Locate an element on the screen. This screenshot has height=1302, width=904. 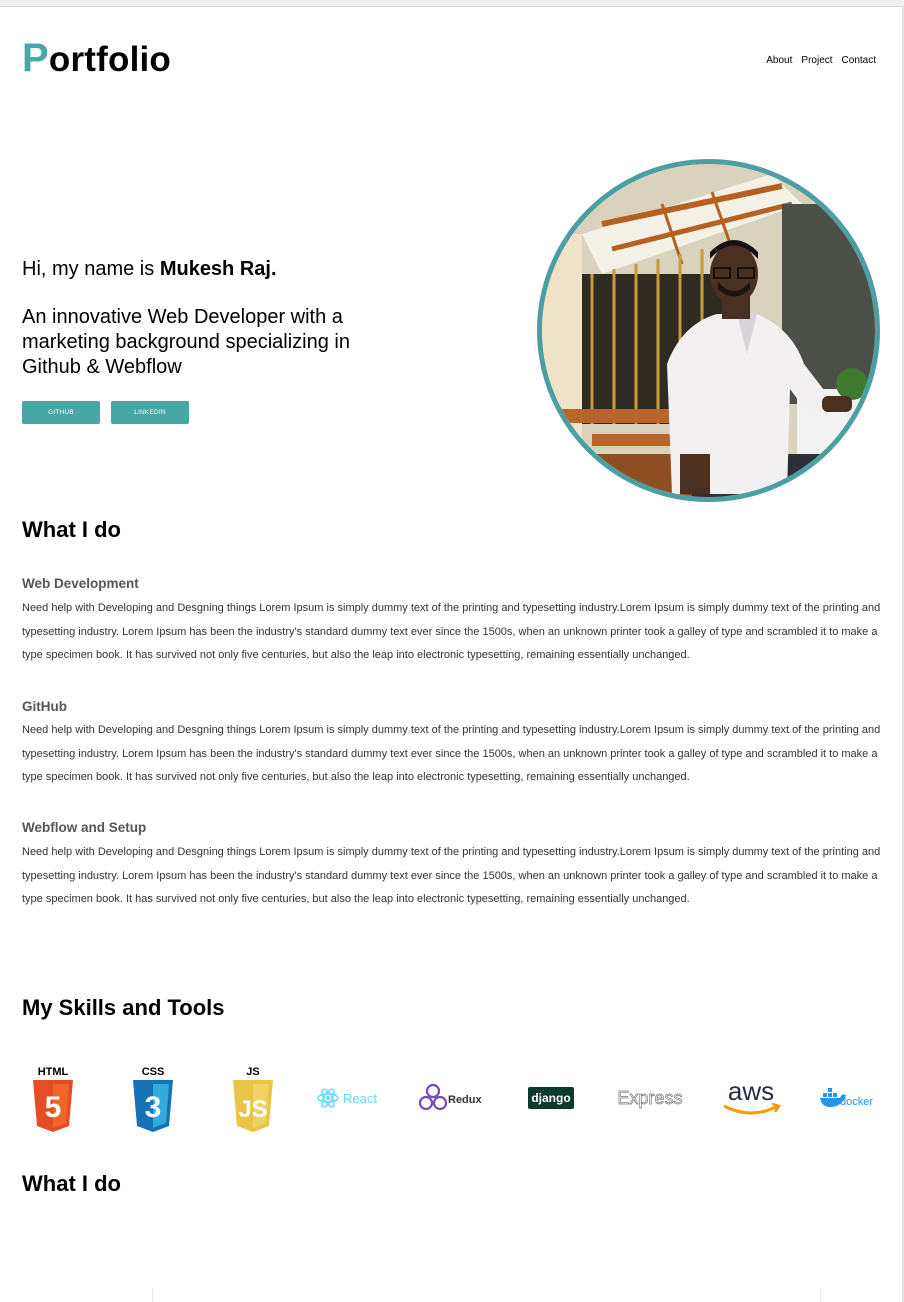
logo: Portfolio is located at coordinates (96, 58).